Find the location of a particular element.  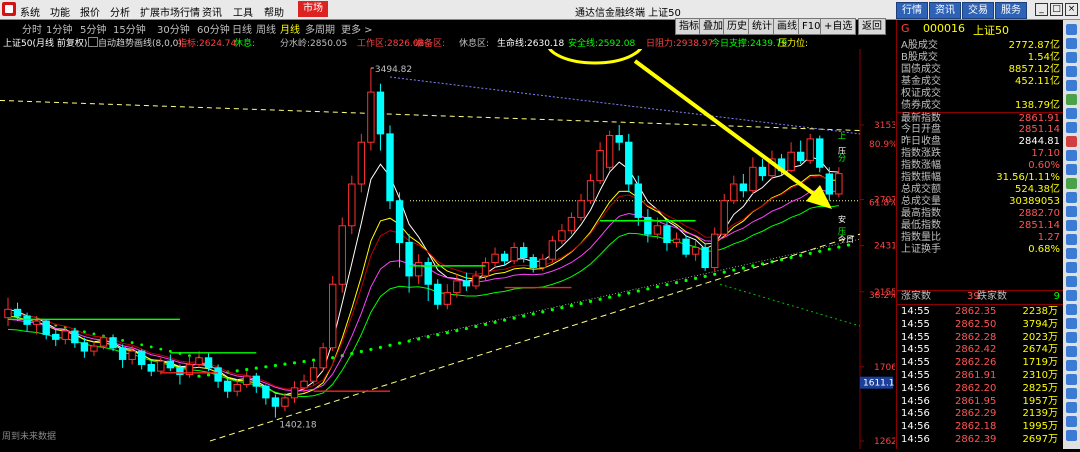

tick-volume: 3794万 is located at coordinates (1040, 324).